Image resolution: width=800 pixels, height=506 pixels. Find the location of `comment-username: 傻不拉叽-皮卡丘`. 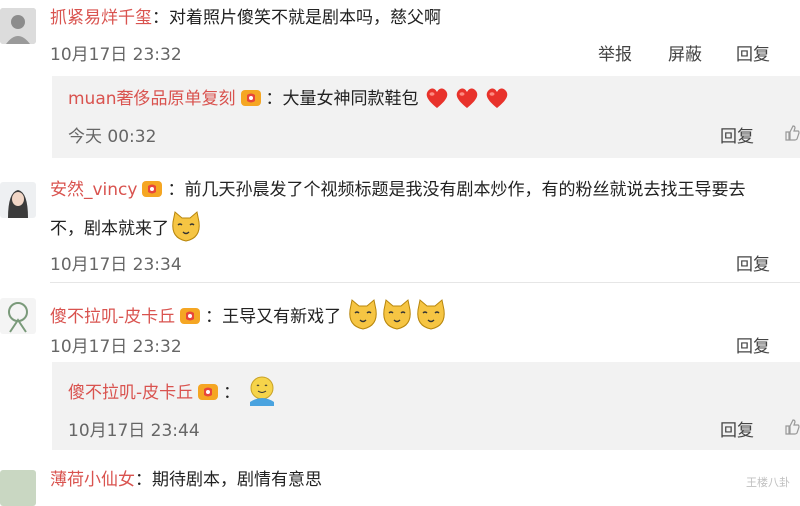

comment-username: 傻不拉叽-皮卡丘 is located at coordinates (112, 317).